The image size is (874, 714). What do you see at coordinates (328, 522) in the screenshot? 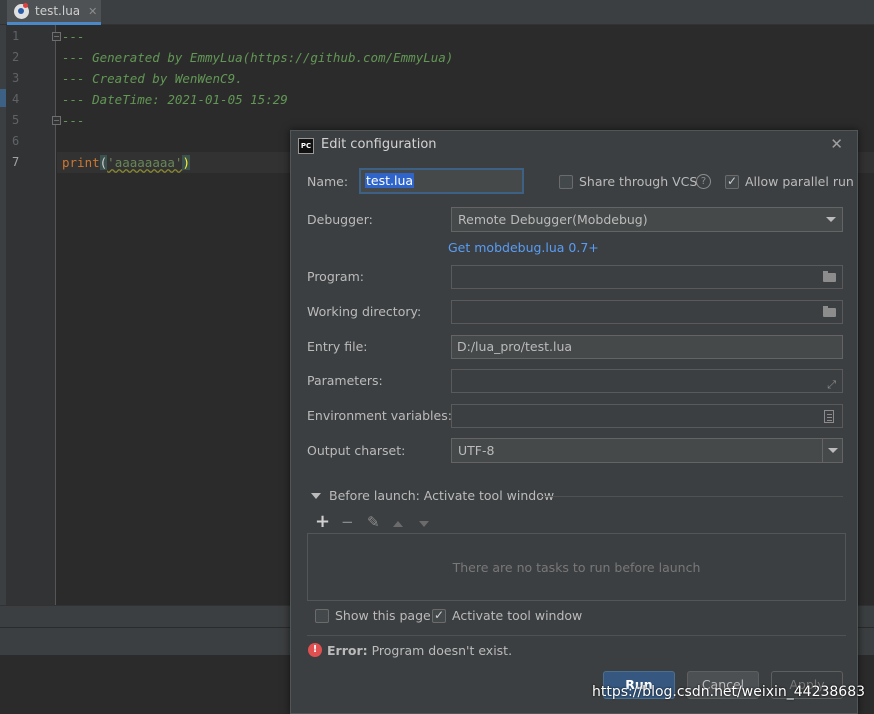
I see `add-task-icon: +` at bounding box center [328, 522].